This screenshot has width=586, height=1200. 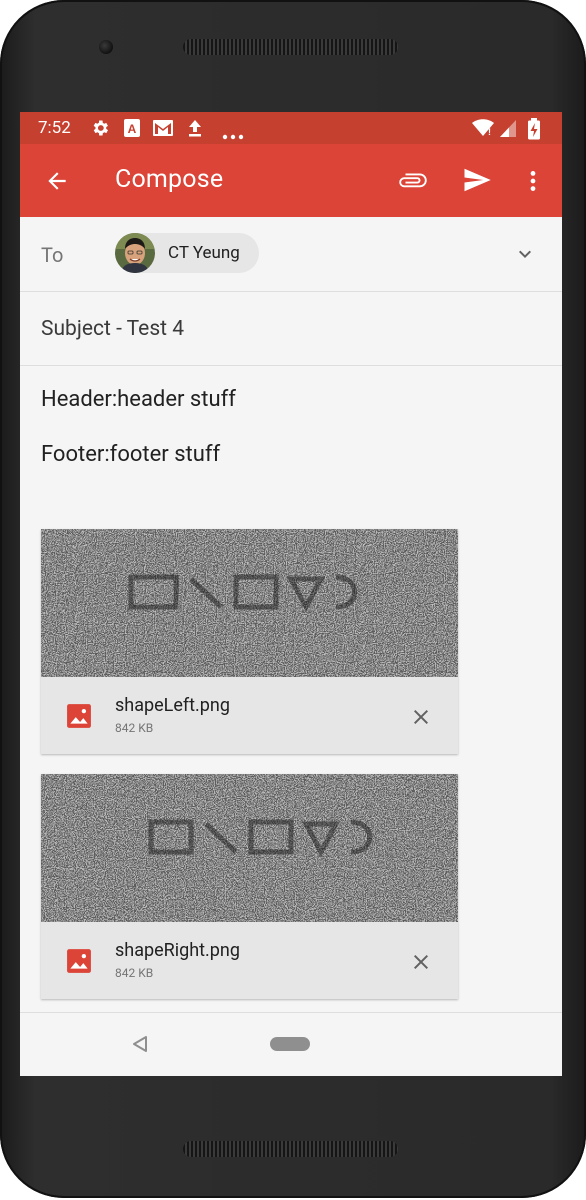 What do you see at coordinates (533, 183) in the screenshot?
I see `more-vert-icon` at bounding box center [533, 183].